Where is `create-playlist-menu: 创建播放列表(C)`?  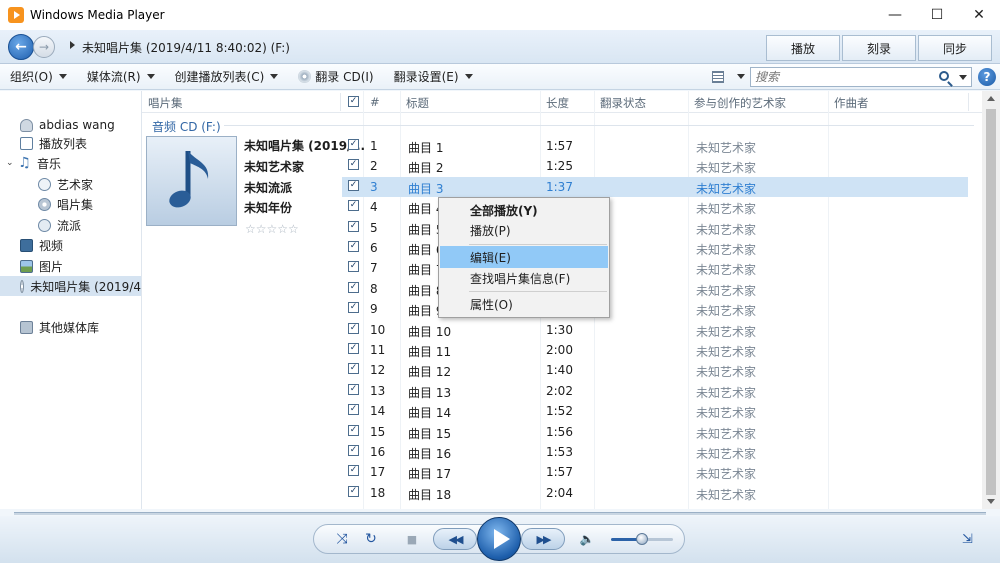
create-playlist-menu: 创建播放列表(C) is located at coordinates (227, 77).